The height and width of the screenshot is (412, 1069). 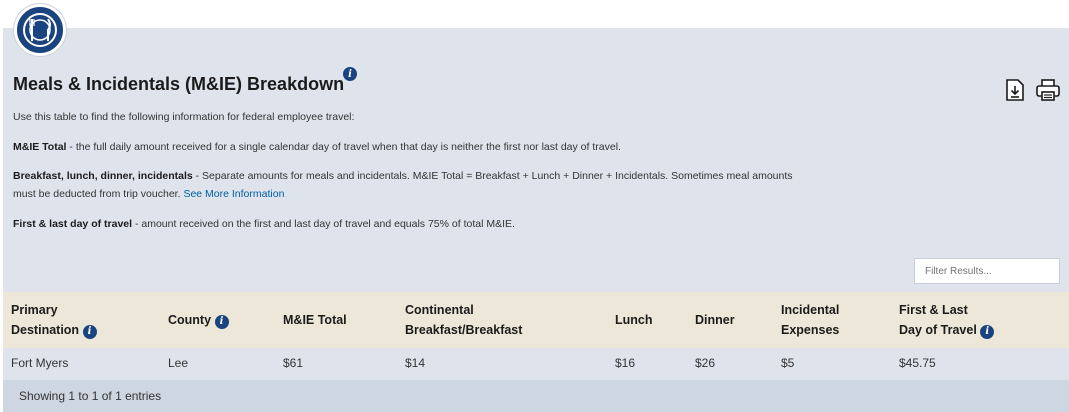 What do you see at coordinates (1048, 90) in the screenshot?
I see `print-icon` at bounding box center [1048, 90].